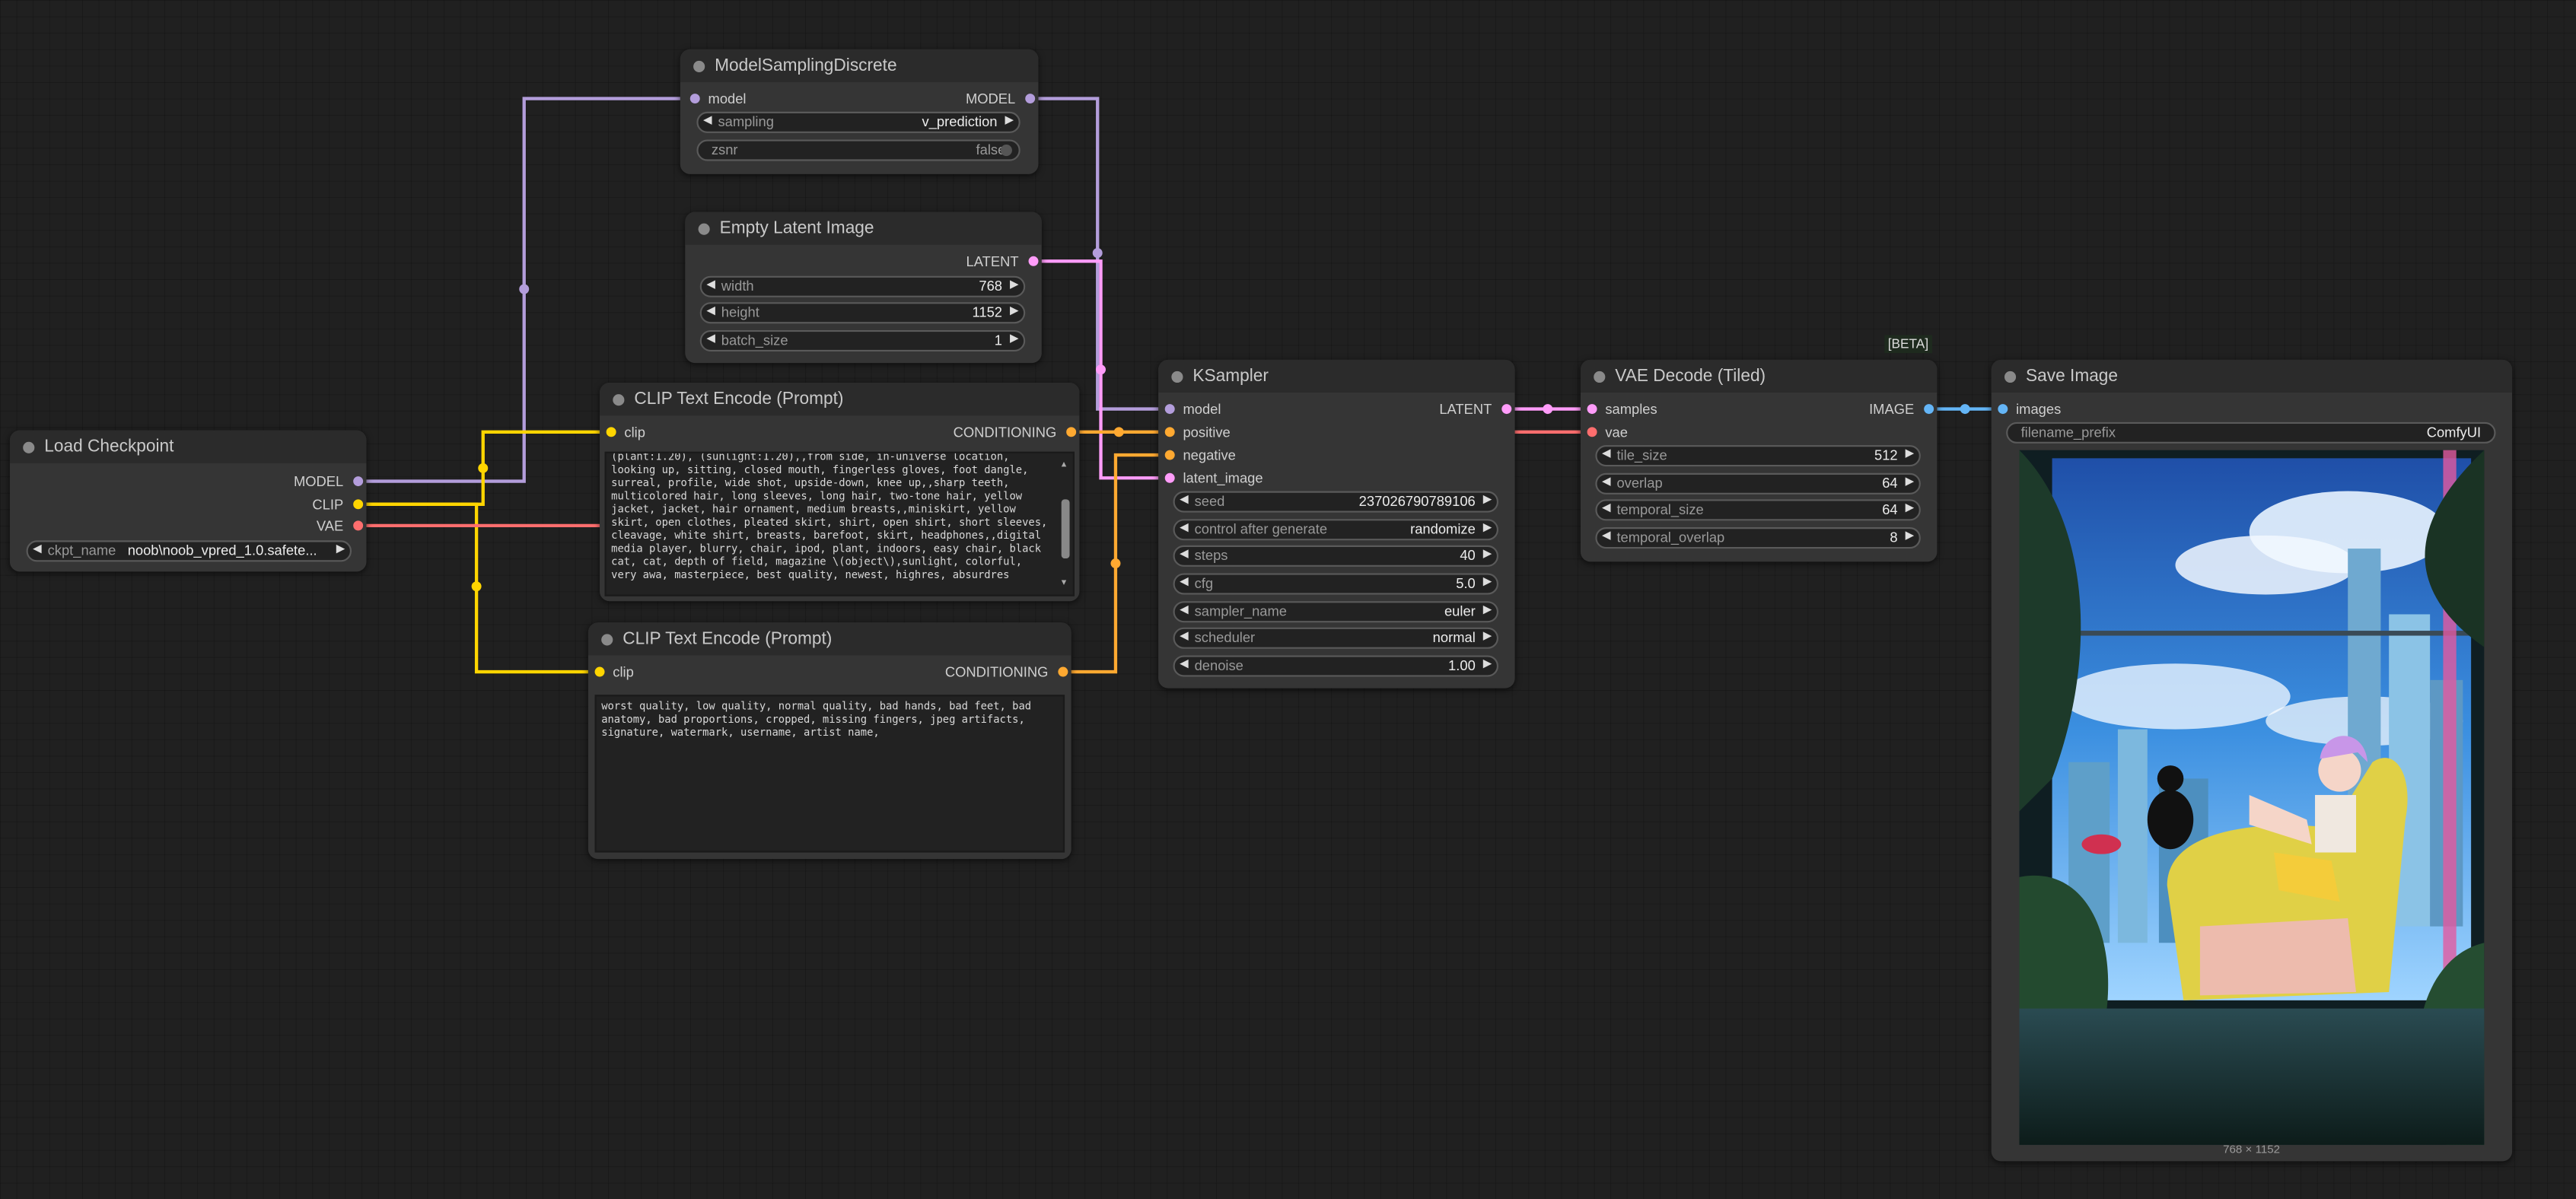 The width and height of the screenshot is (2576, 1199). Describe the element at coordinates (2252, 798) in the screenshot. I see `preview-image` at that location.